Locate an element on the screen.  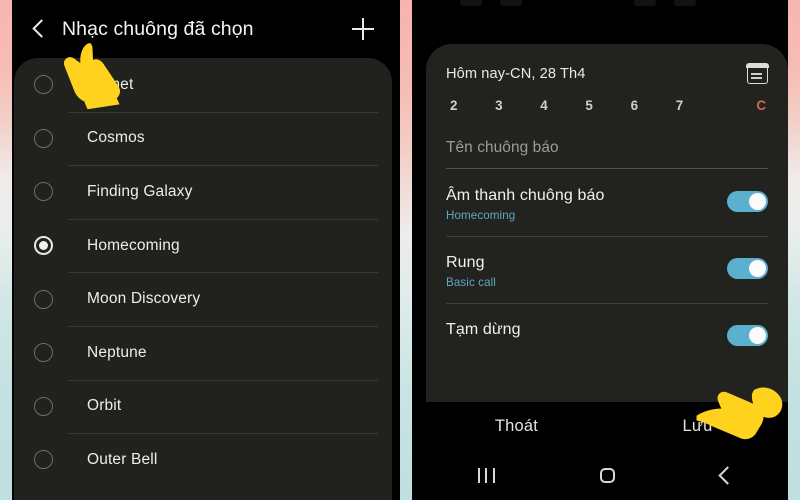
alarm-name-field: Tên chuông báo is located at coordinates (607, 154).